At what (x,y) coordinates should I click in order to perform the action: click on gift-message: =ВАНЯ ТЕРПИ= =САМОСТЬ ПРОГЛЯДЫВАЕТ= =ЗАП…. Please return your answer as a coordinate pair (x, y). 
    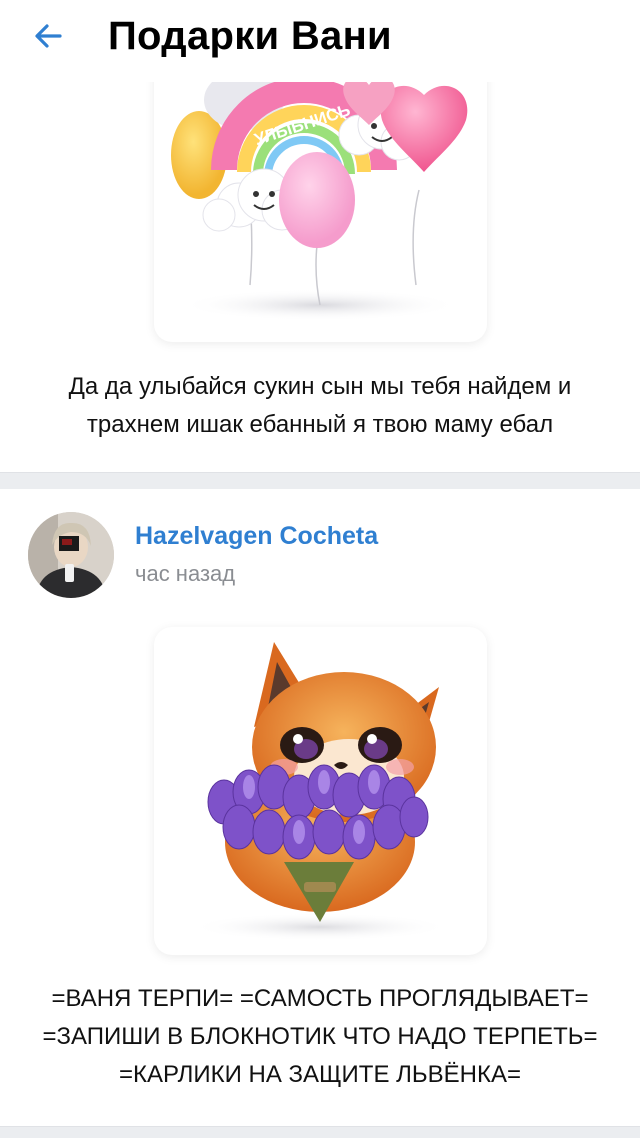
    Looking at the image, I should click on (320, 1036).